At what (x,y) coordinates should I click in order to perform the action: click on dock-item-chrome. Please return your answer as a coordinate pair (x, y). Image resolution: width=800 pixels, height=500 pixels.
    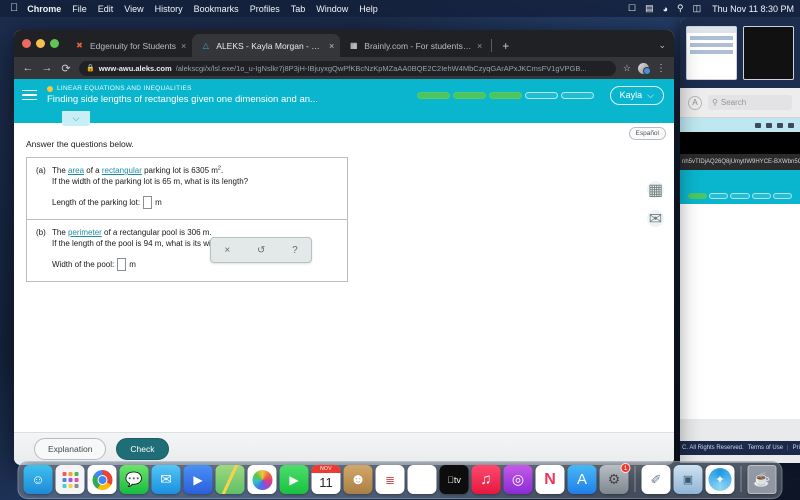
    Looking at the image, I should click on (102, 481).